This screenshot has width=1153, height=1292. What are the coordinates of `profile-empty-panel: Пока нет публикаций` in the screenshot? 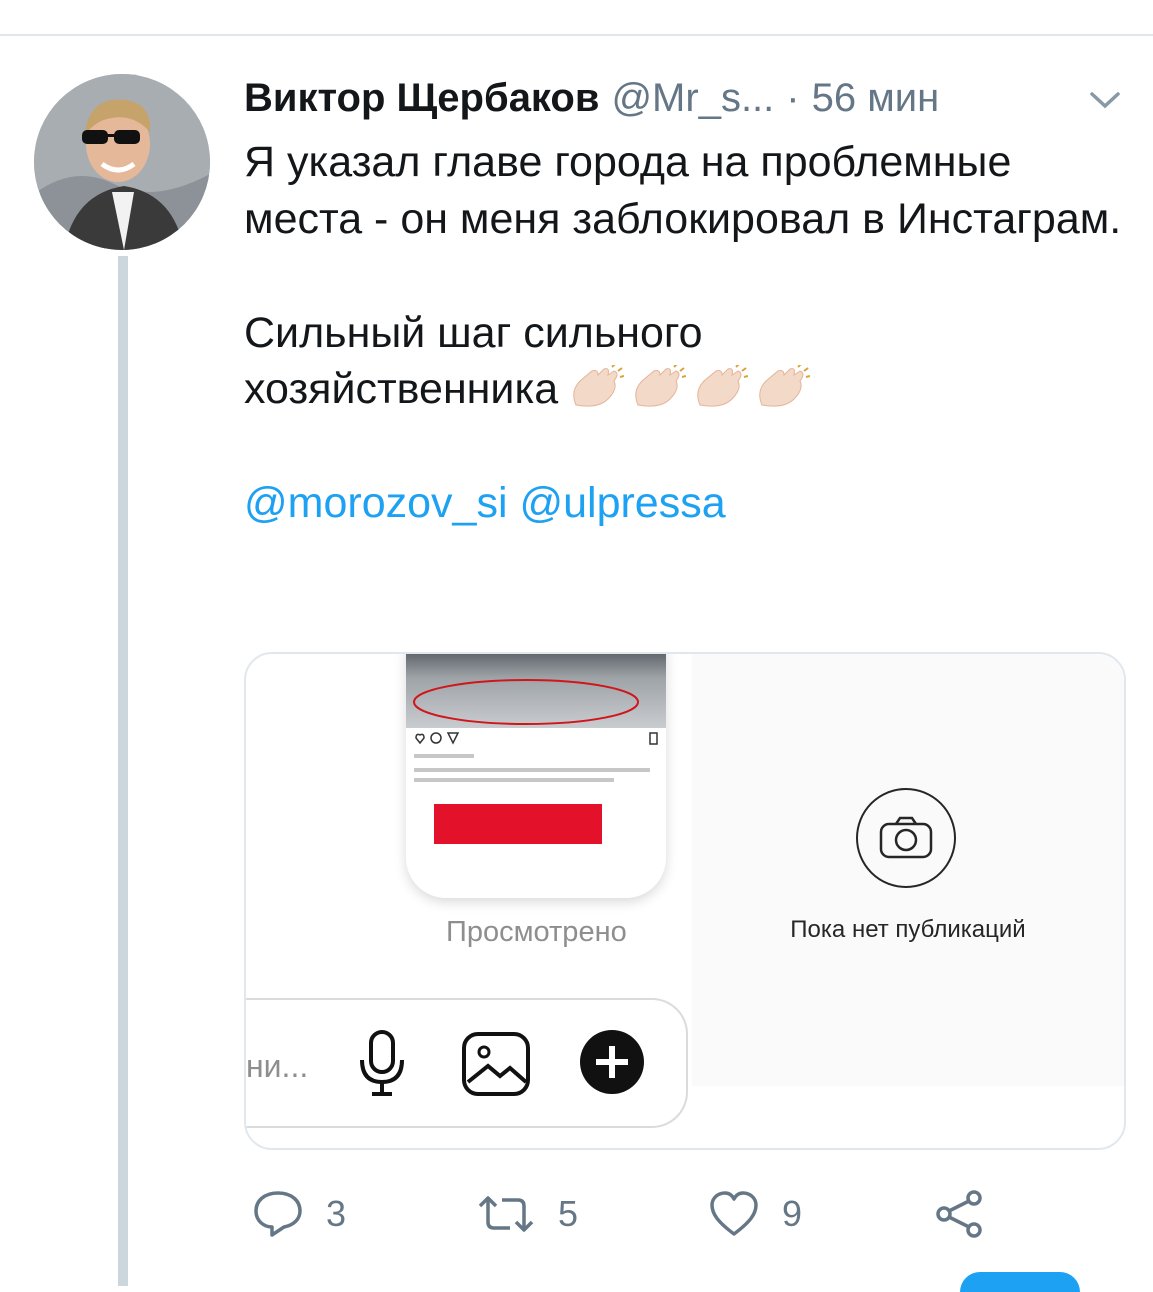 It's located at (908, 870).